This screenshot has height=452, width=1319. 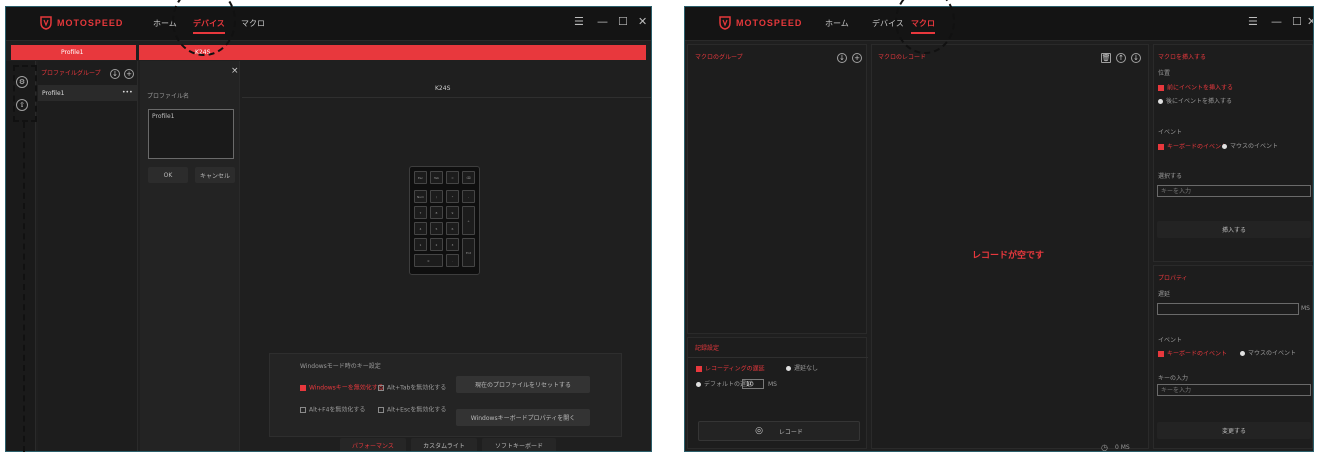 What do you see at coordinates (253, 23) in the screenshot?
I see `nav-macro: マクロ` at bounding box center [253, 23].